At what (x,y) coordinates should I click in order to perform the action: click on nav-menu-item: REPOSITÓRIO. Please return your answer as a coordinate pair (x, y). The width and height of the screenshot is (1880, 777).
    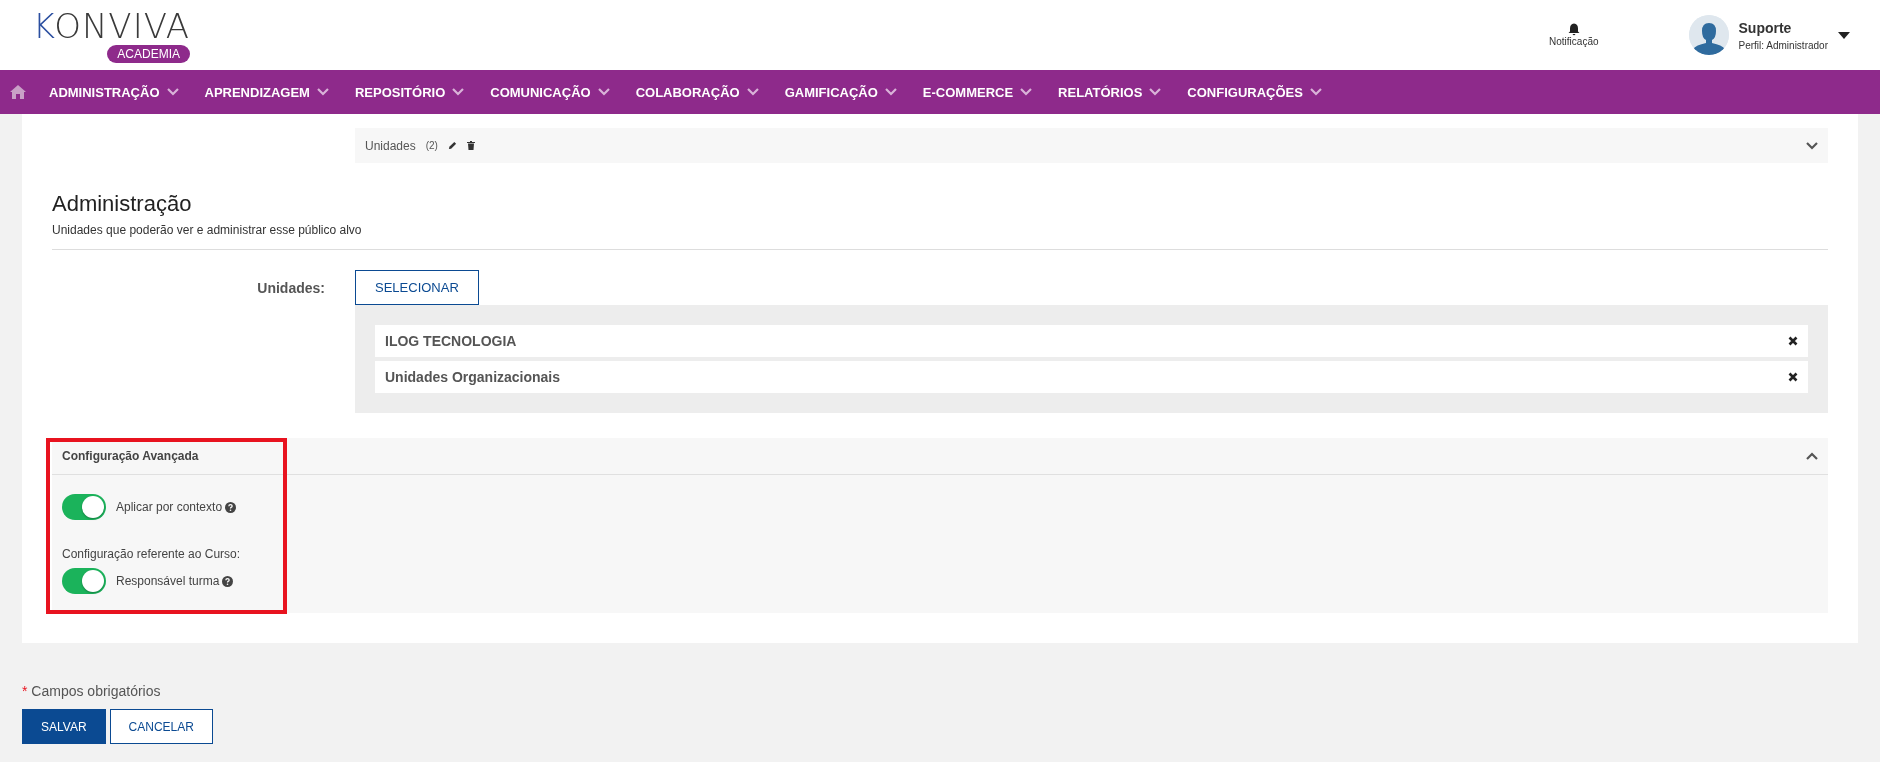
    Looking at the image, I should click on (409, 92).